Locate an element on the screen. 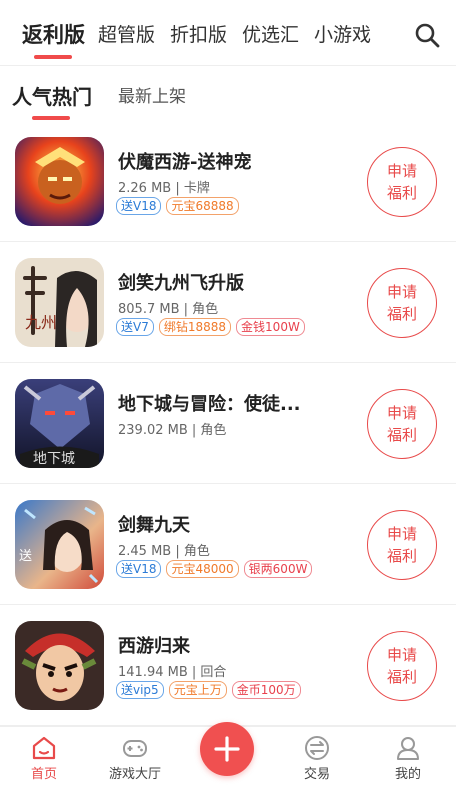 Image resolution: width=456 pixels, height=785 pixels. search-icon is located at coordinates (427, 35).